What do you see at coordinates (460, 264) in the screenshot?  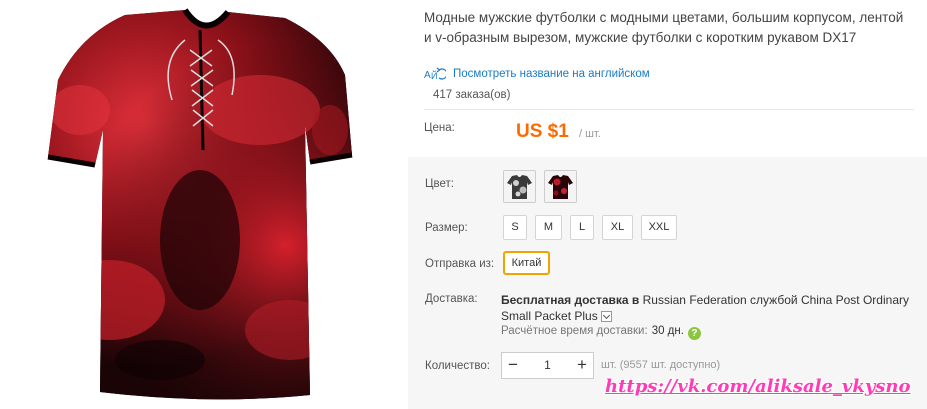 I see `ship-from-label: Отправка из:` at bounding box center [460, 264].